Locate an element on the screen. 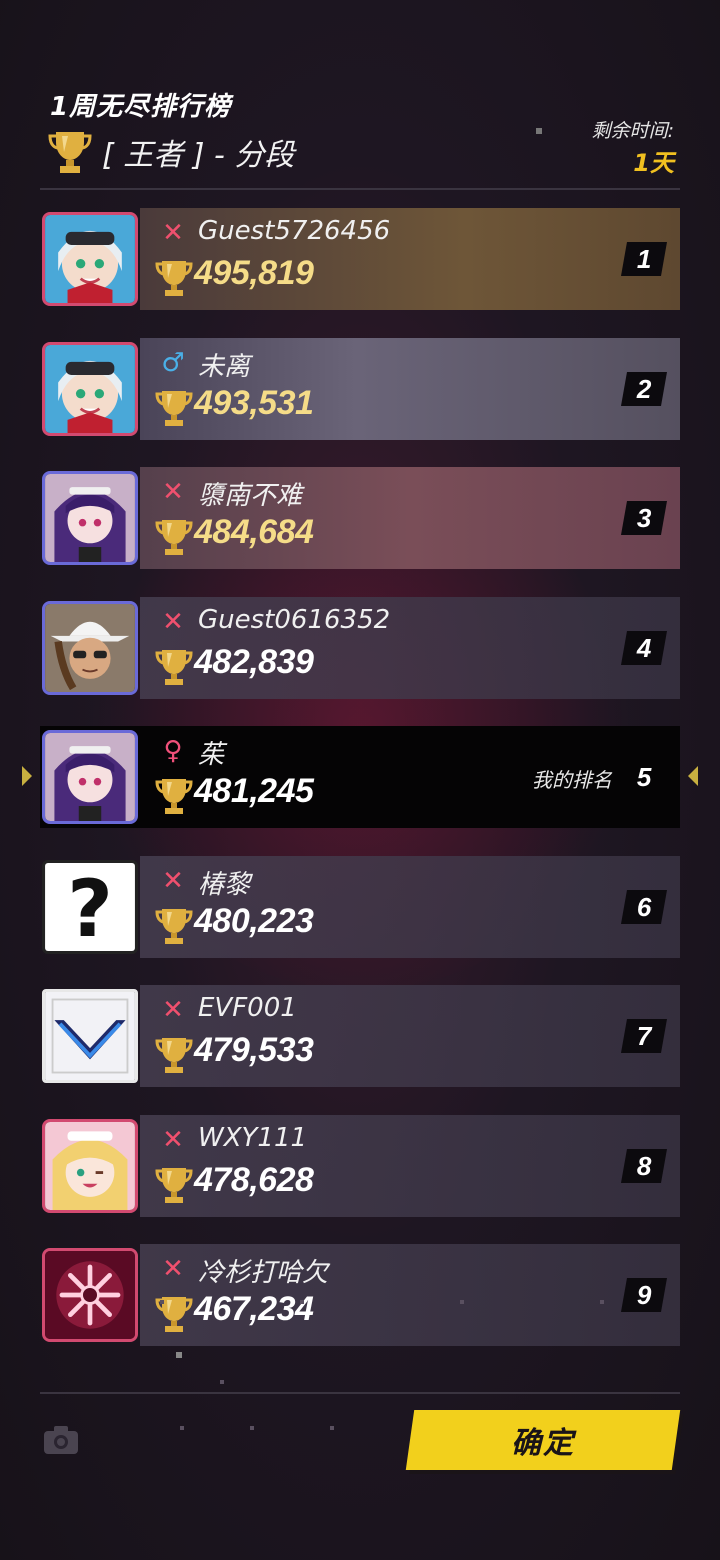 The image size is (720, 1560). rank-badge: 6 is located at coordinates (644, 906).